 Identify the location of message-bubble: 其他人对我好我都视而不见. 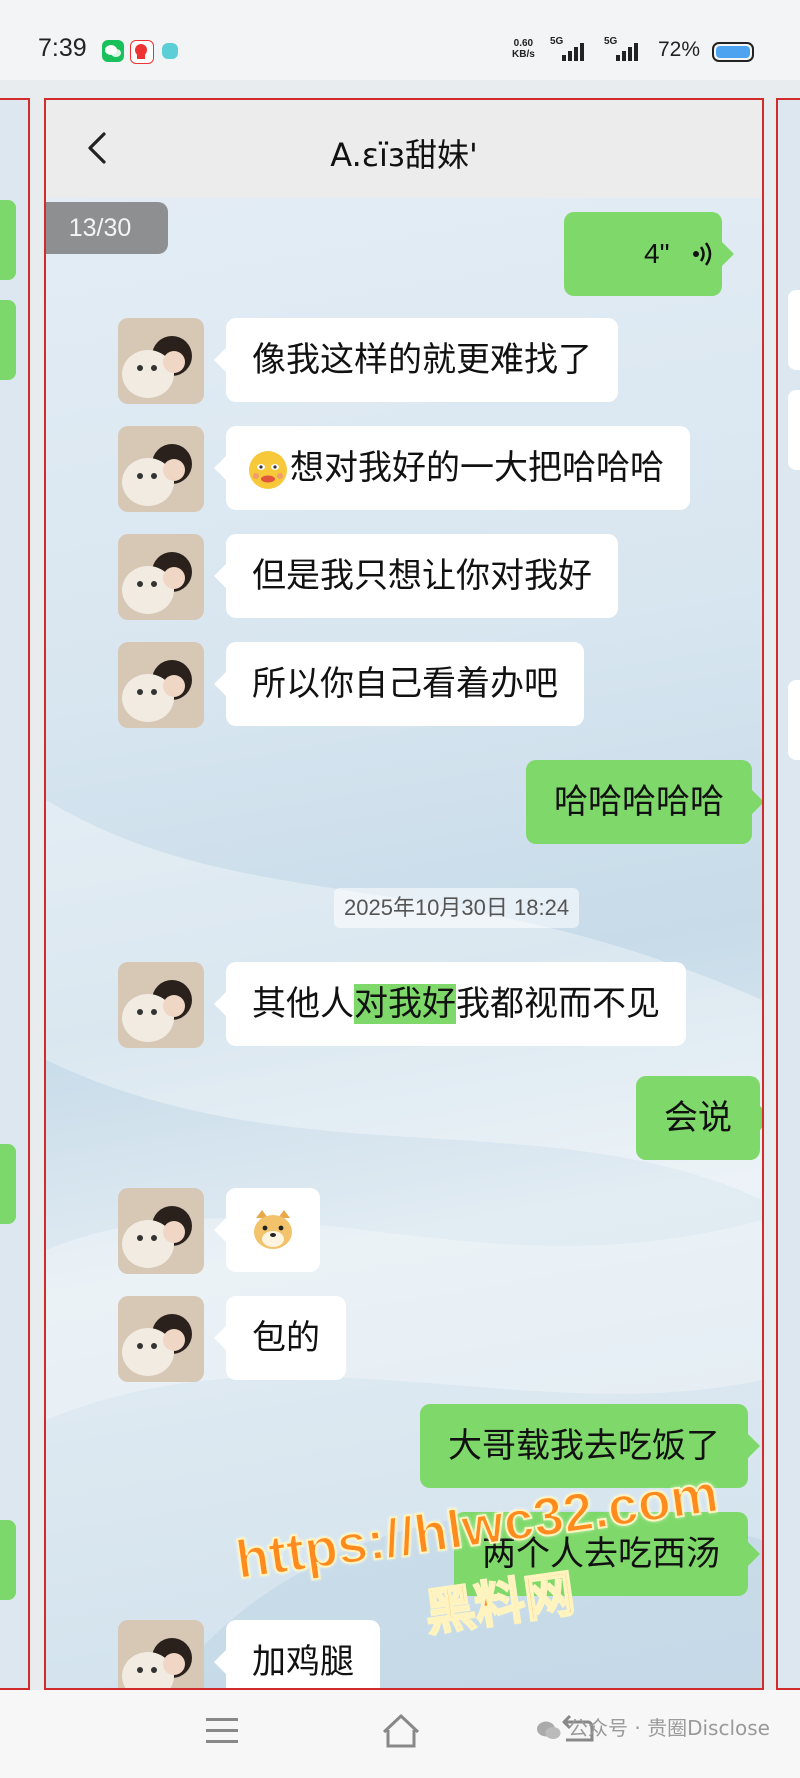
(450, 1004).